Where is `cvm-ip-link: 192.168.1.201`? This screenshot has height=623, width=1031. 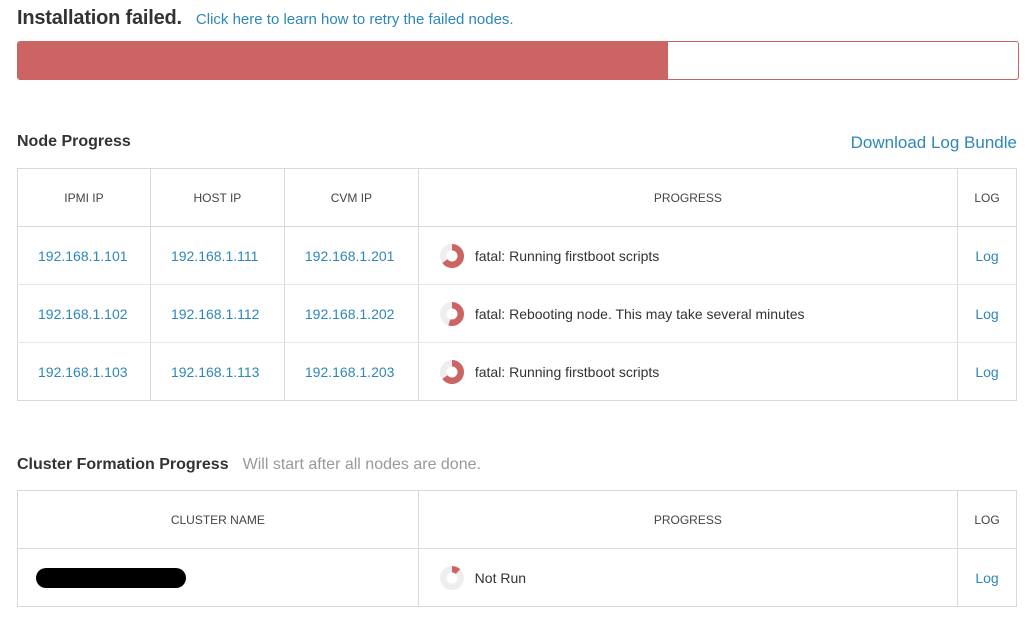
cvm-ip-link: 192.168.1.201 is located at coordinates (351, 255).